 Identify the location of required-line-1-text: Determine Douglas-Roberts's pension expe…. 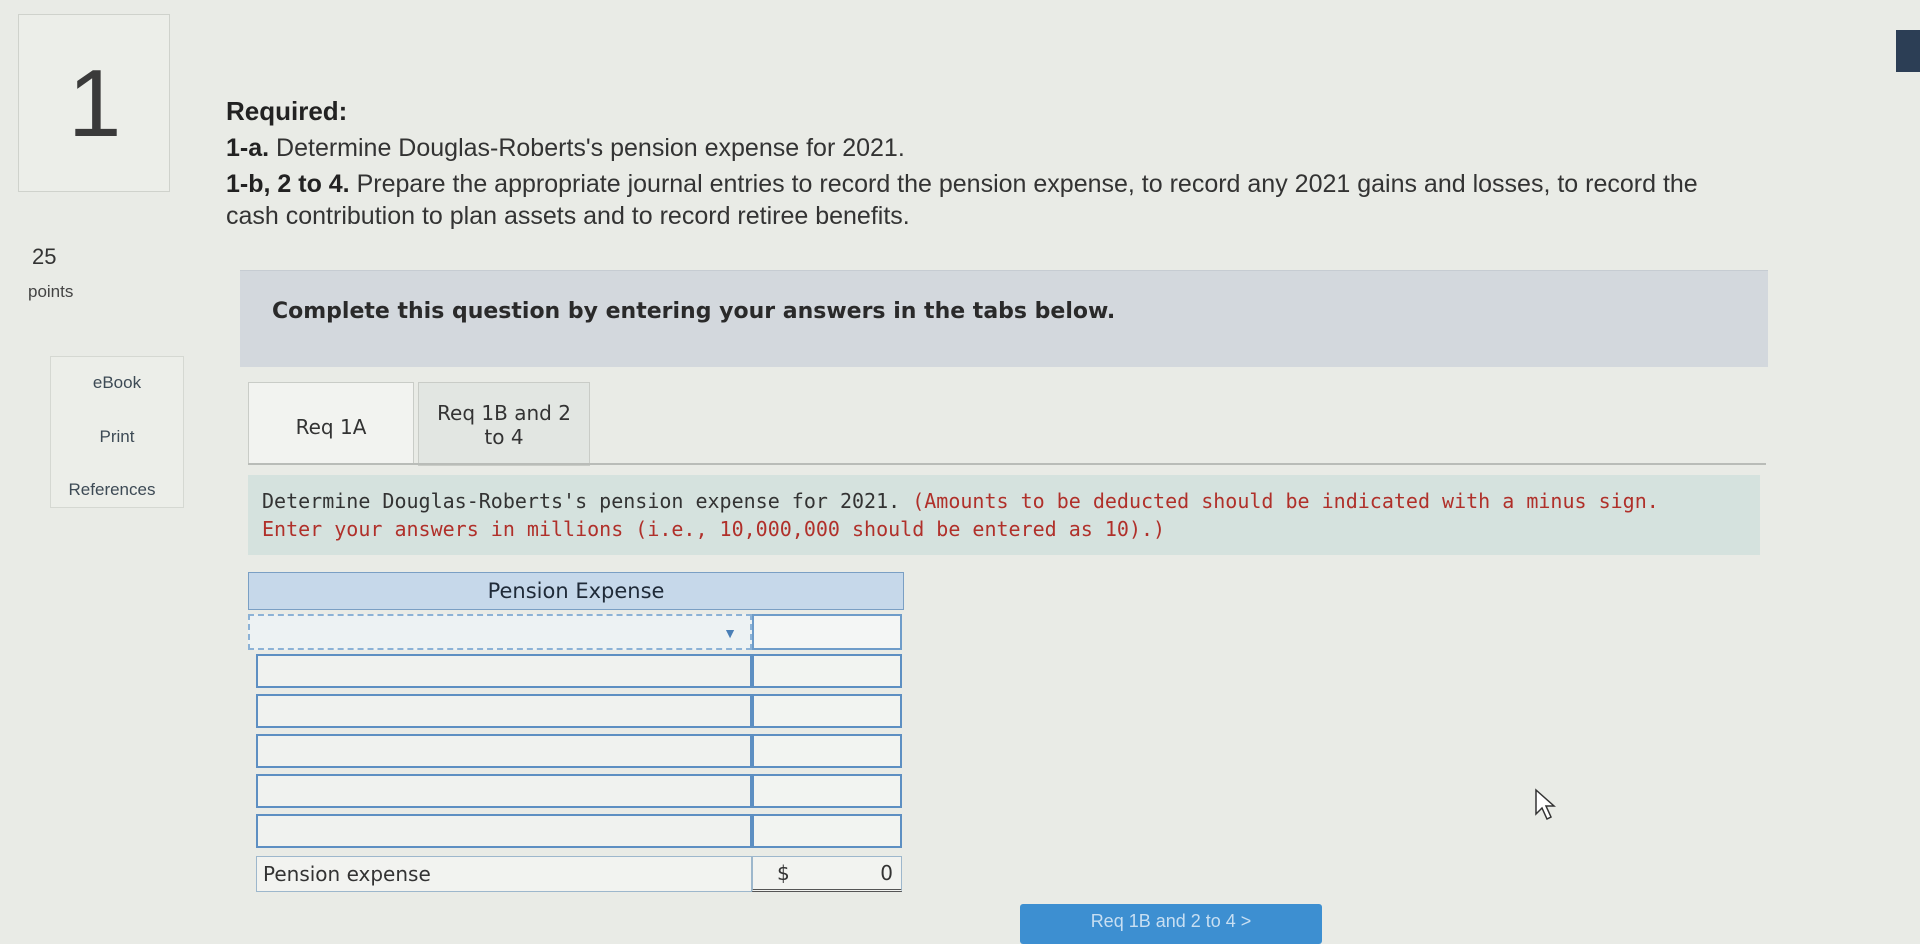
(587, 148).